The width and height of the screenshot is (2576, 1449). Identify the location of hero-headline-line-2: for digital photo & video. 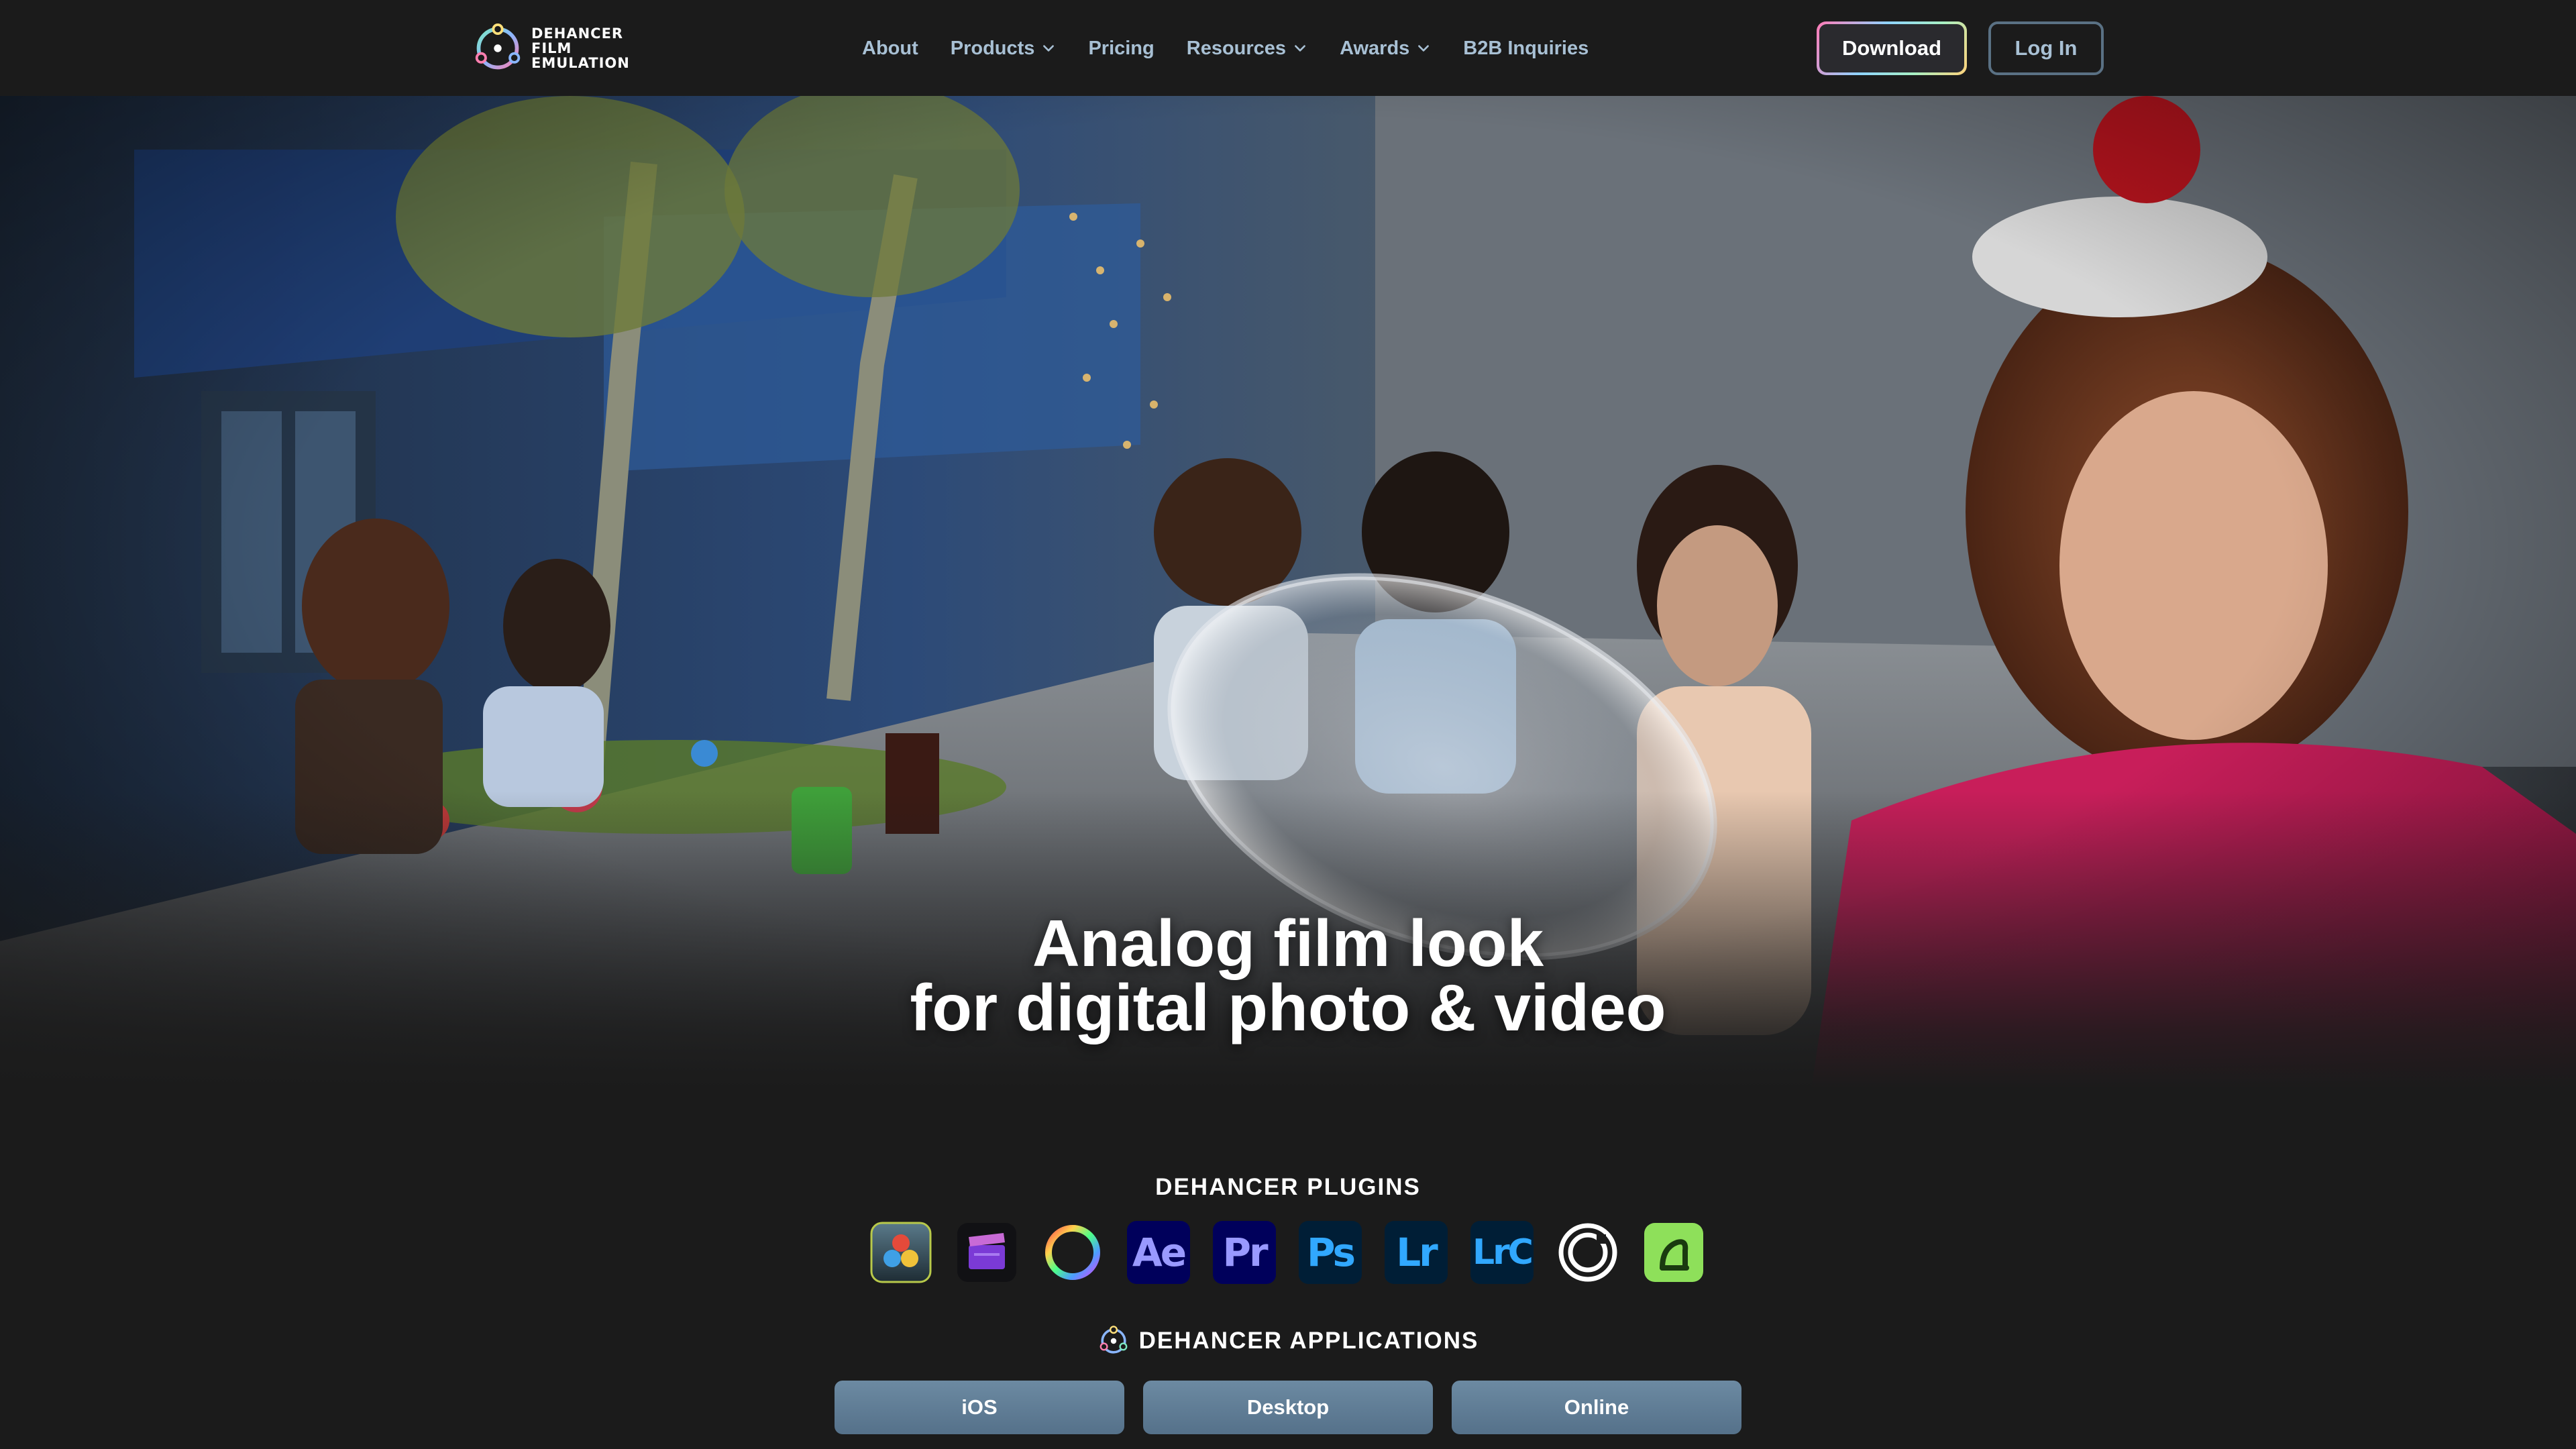
(1288, 1007).